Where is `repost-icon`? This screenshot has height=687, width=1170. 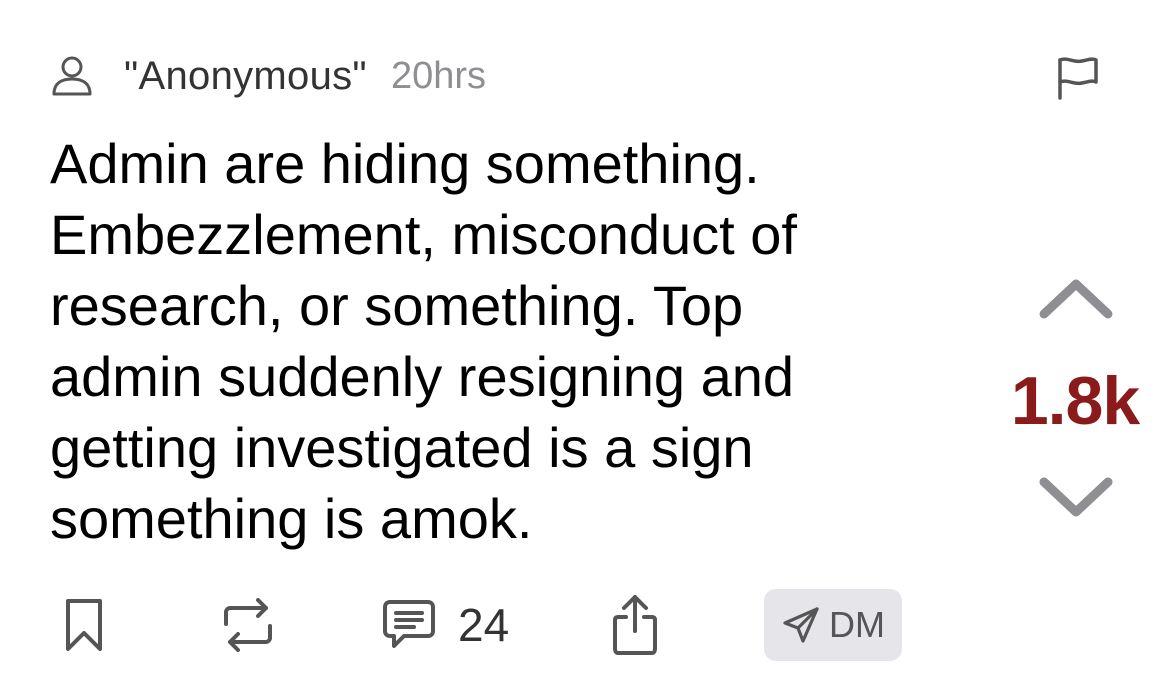
repost-icon is located at coordinates (248, 625).